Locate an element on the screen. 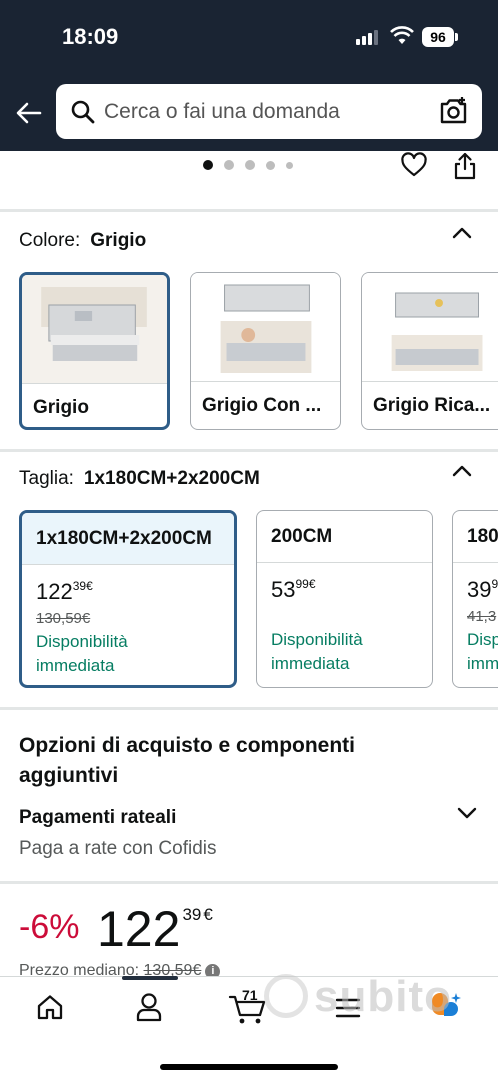 The height and width of the screenshot is (1080, 498). discount-percentage: -6% is located at coordinates (49, 927).